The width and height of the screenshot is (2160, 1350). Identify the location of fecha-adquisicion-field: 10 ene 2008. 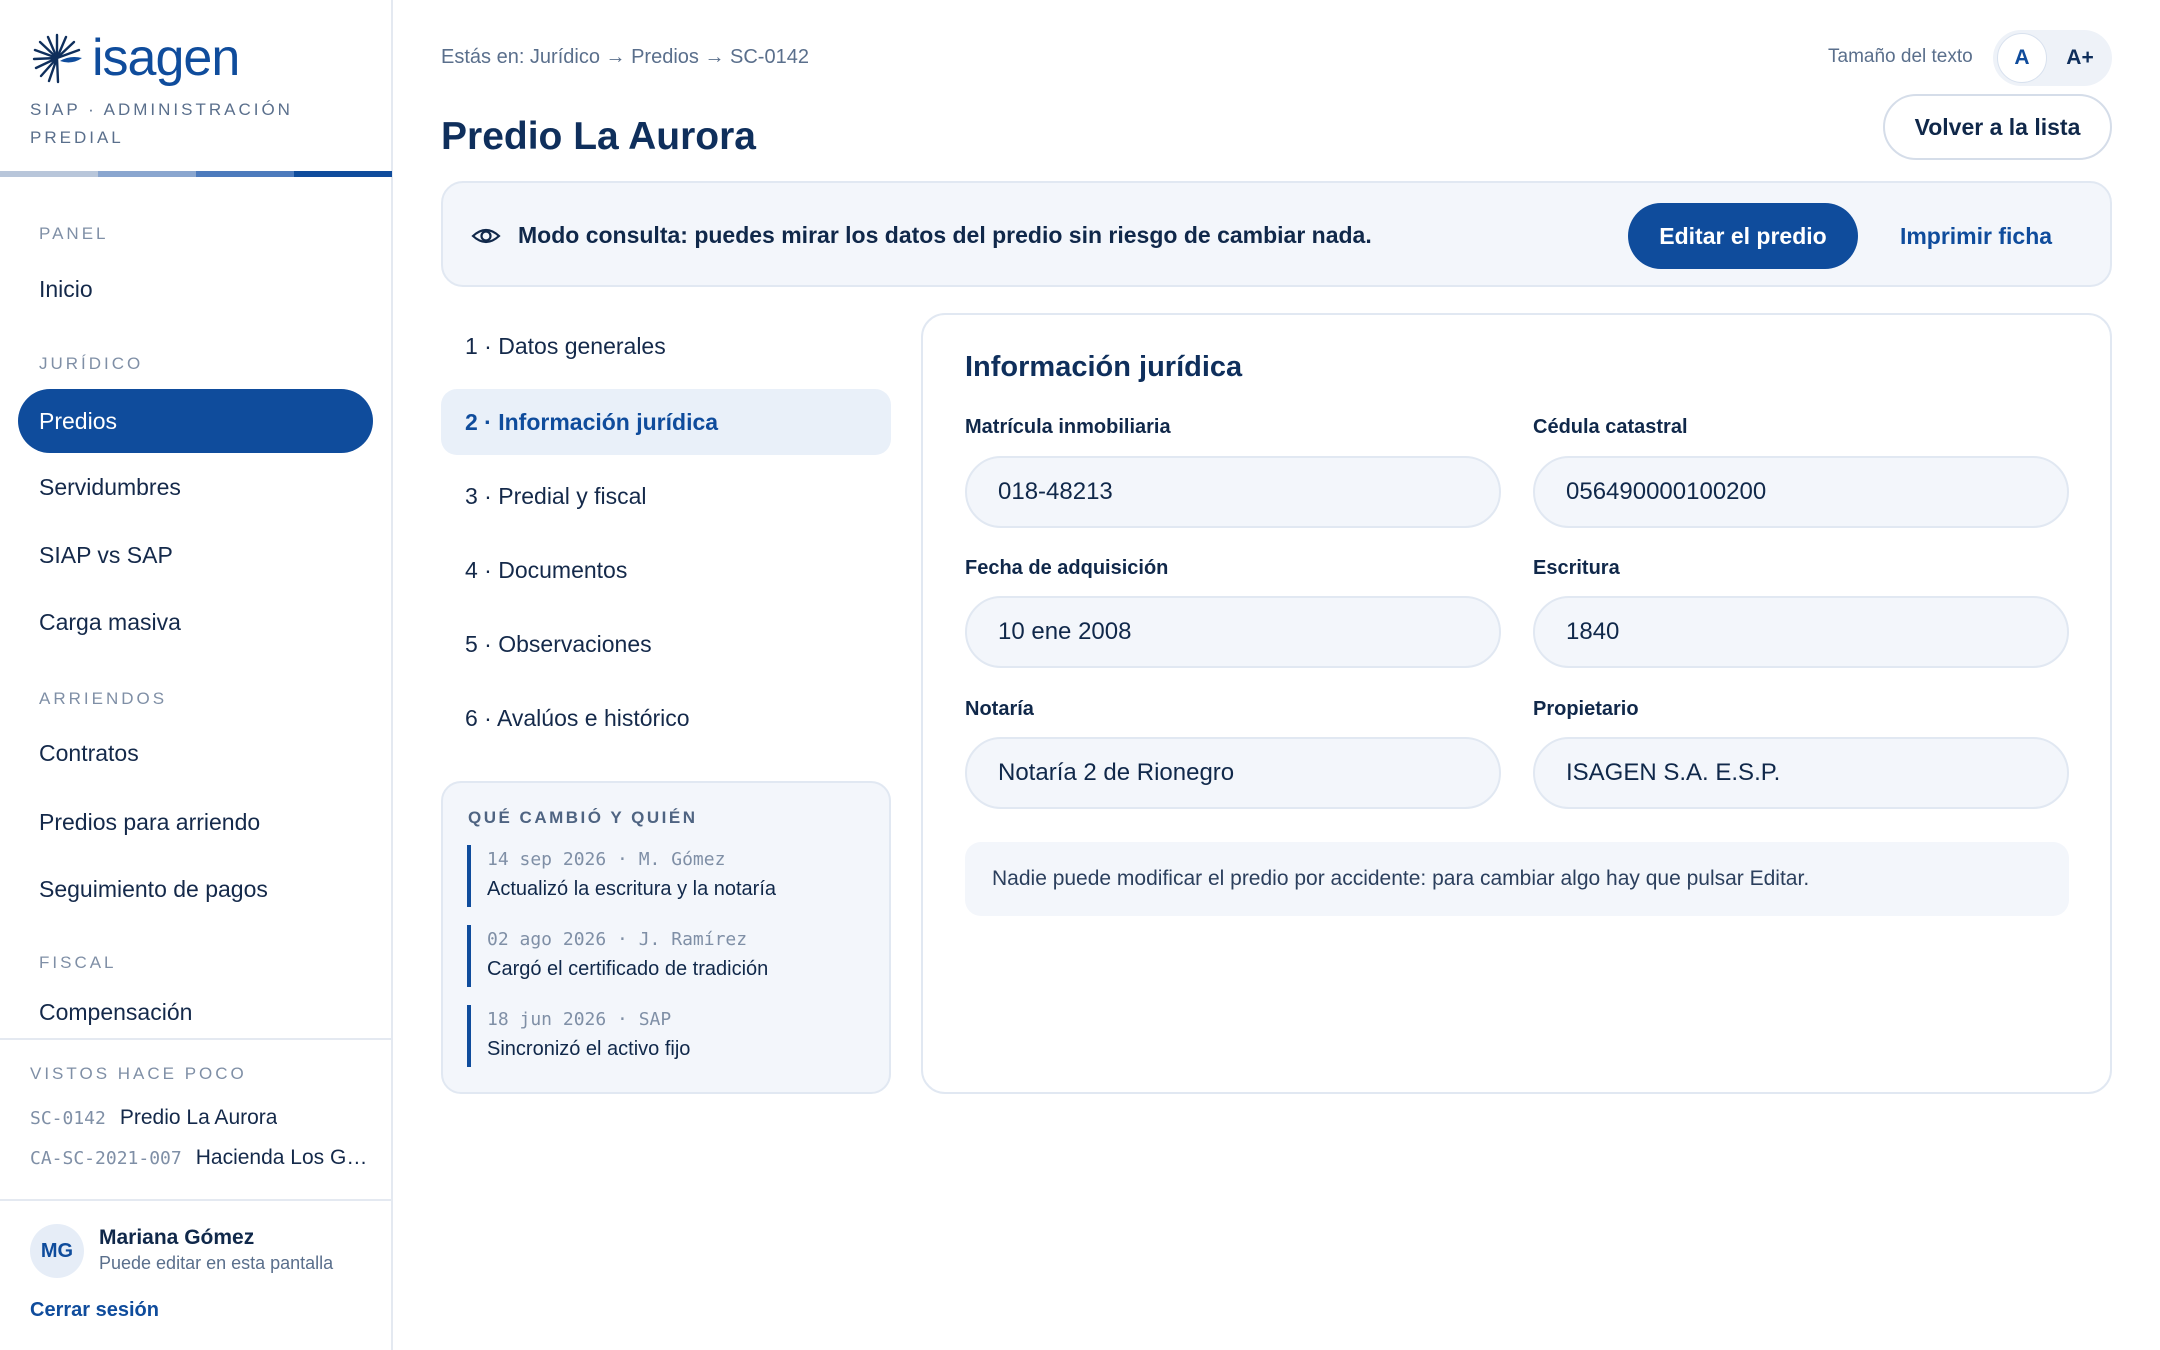
(1233, 632).